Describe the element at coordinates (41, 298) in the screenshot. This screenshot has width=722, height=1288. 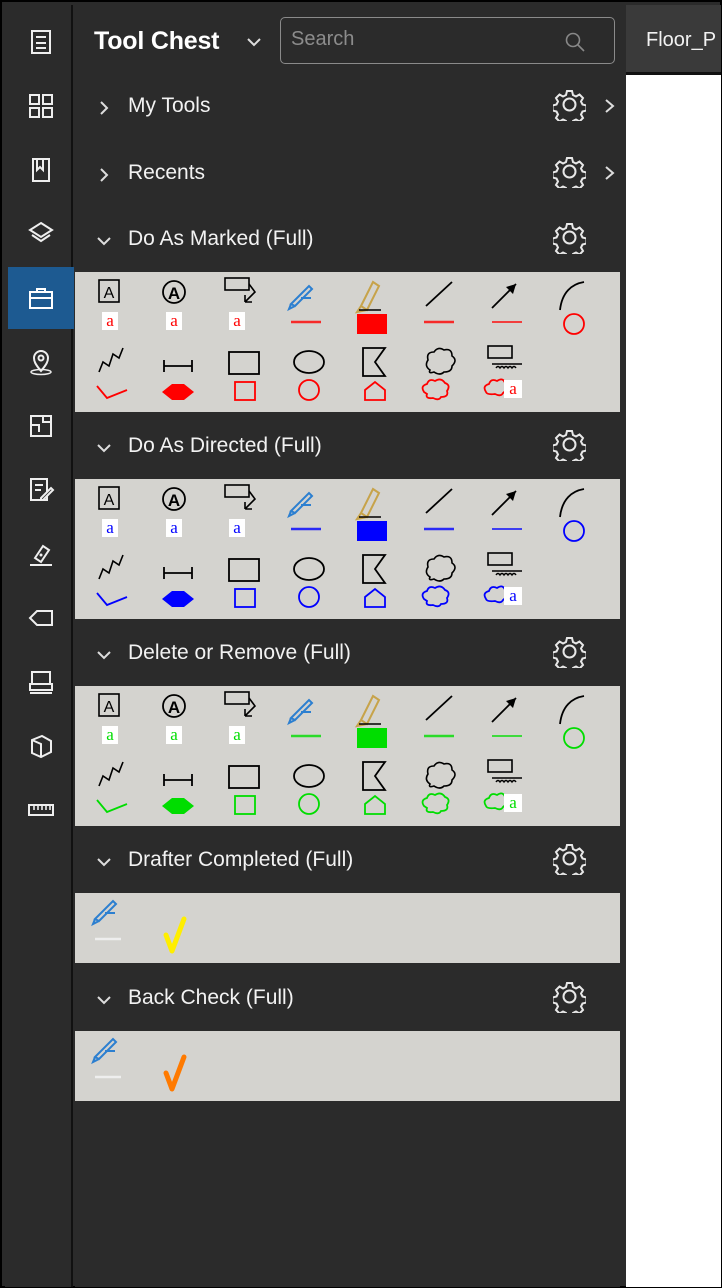
I see `tool-chest-button` at that location.